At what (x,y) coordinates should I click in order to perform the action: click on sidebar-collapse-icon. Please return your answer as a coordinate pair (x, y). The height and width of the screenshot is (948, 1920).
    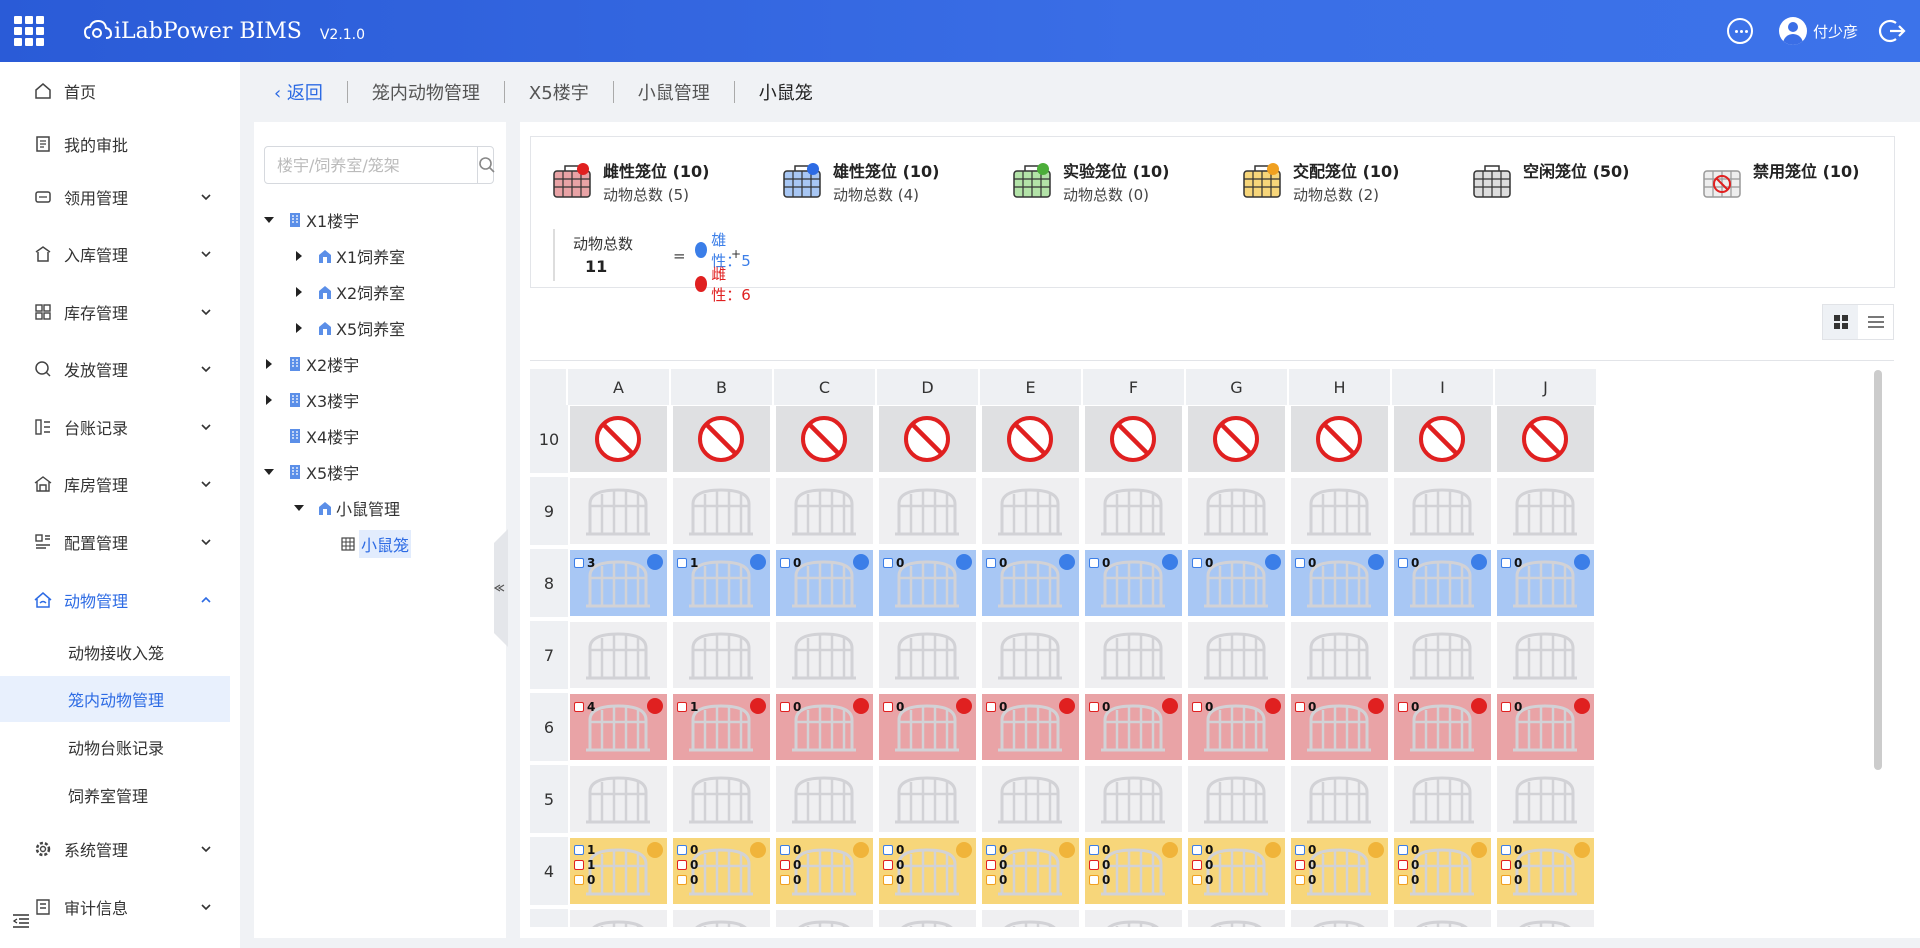
    Looking at the image, I should click on (21, 921).